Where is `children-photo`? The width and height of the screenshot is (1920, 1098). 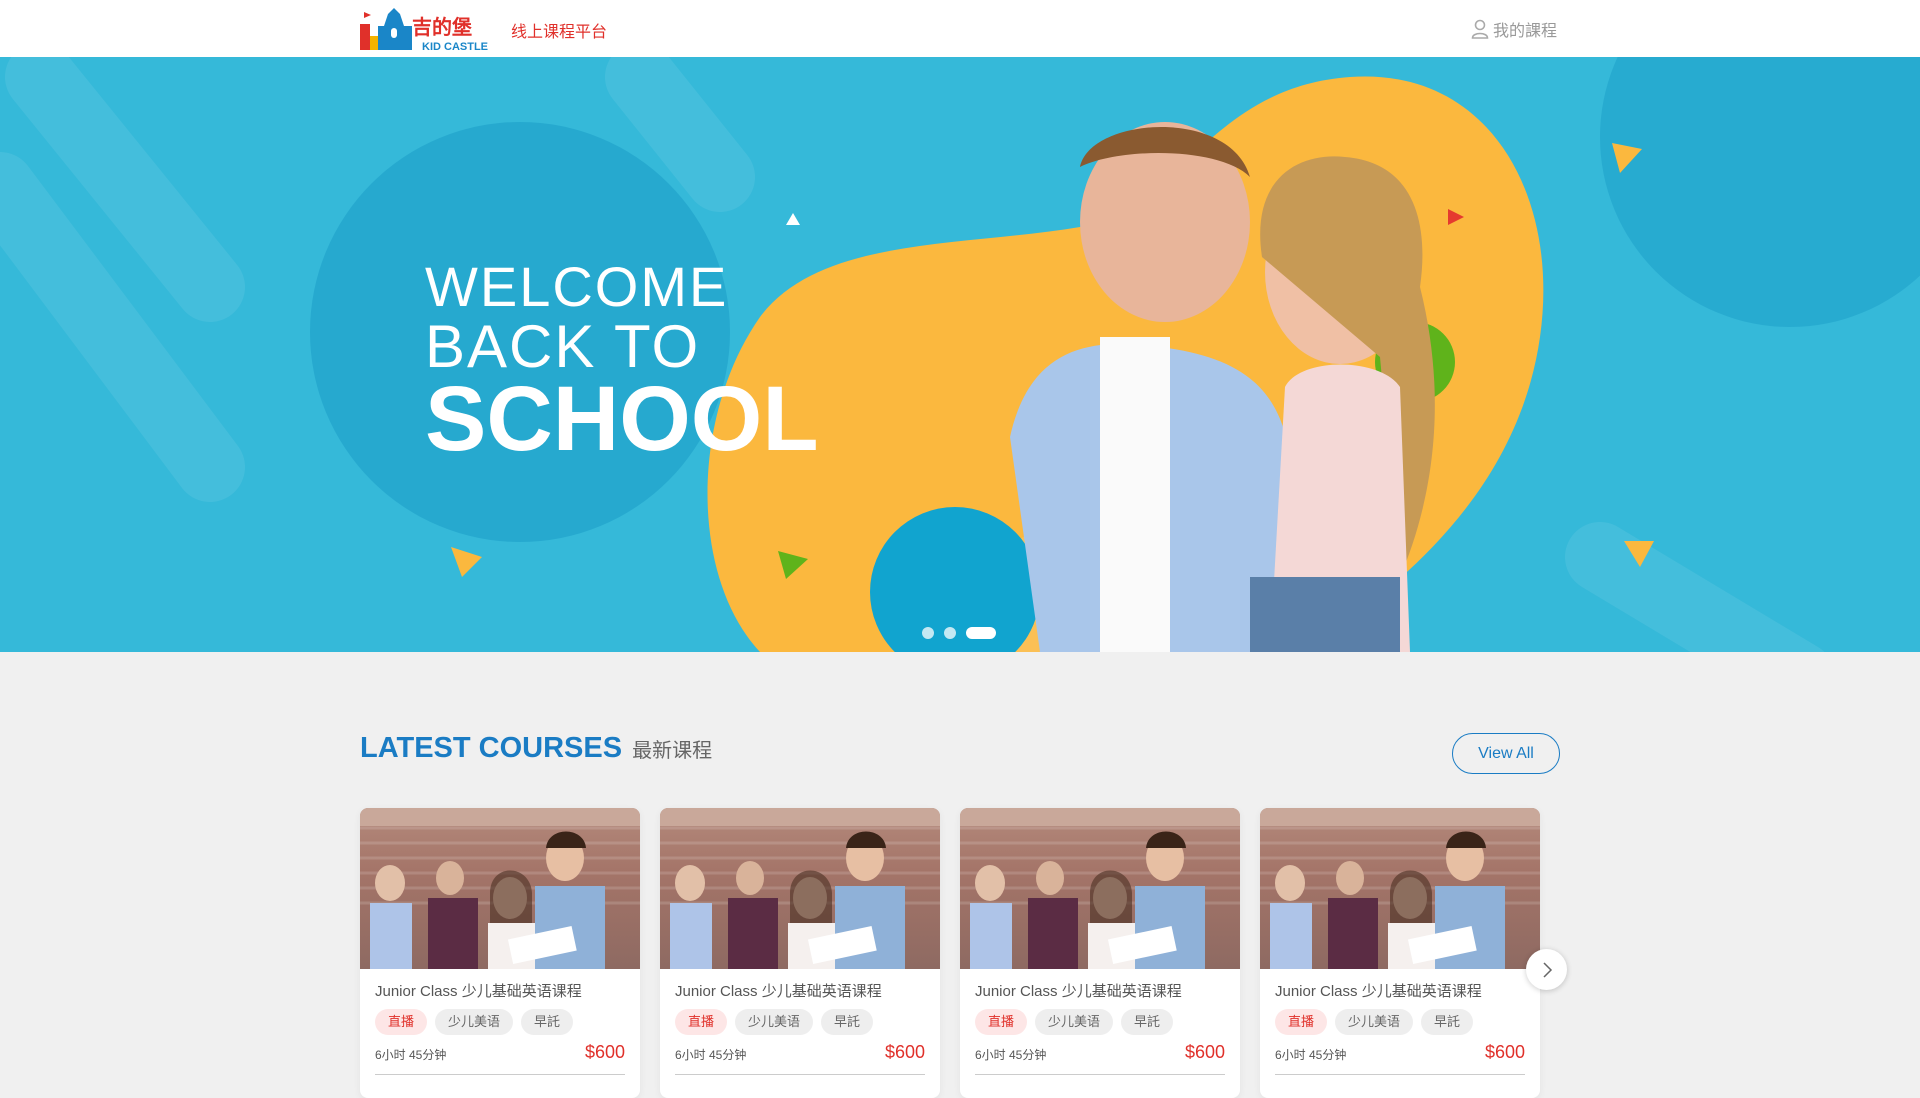
children-photo is located at coordinates (1222, 387).